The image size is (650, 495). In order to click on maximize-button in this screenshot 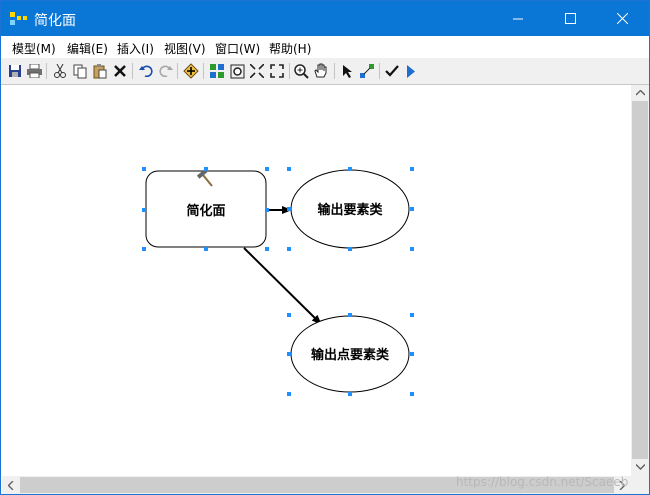, I will do `click(570, 18)`.